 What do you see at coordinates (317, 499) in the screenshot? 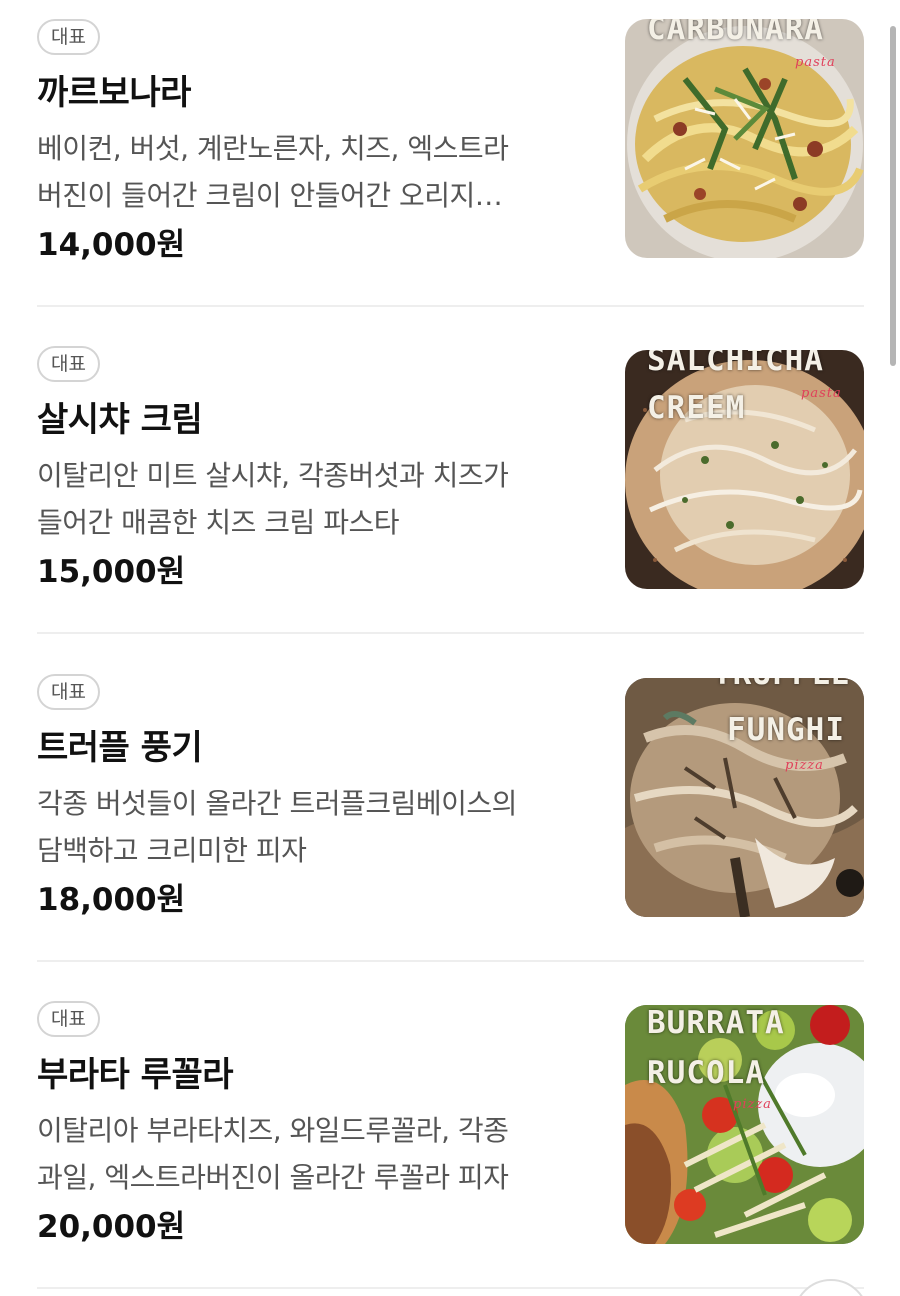
I see `menu-item-description: 이탈리안 미트 살시챠, 각종버섯과 치즈가 들어간 매콤한 치즈 크림 파스타` at bounding box center [317, 499].